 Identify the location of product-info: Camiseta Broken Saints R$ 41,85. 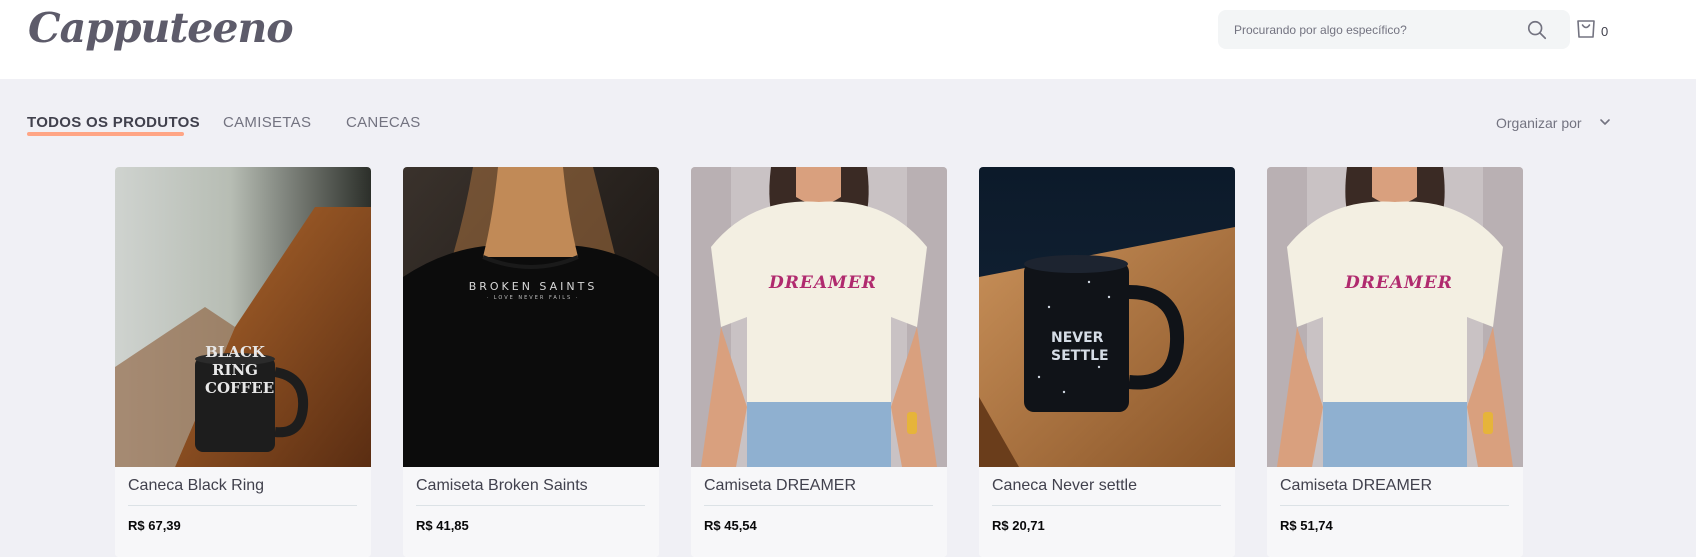
(531, 512).